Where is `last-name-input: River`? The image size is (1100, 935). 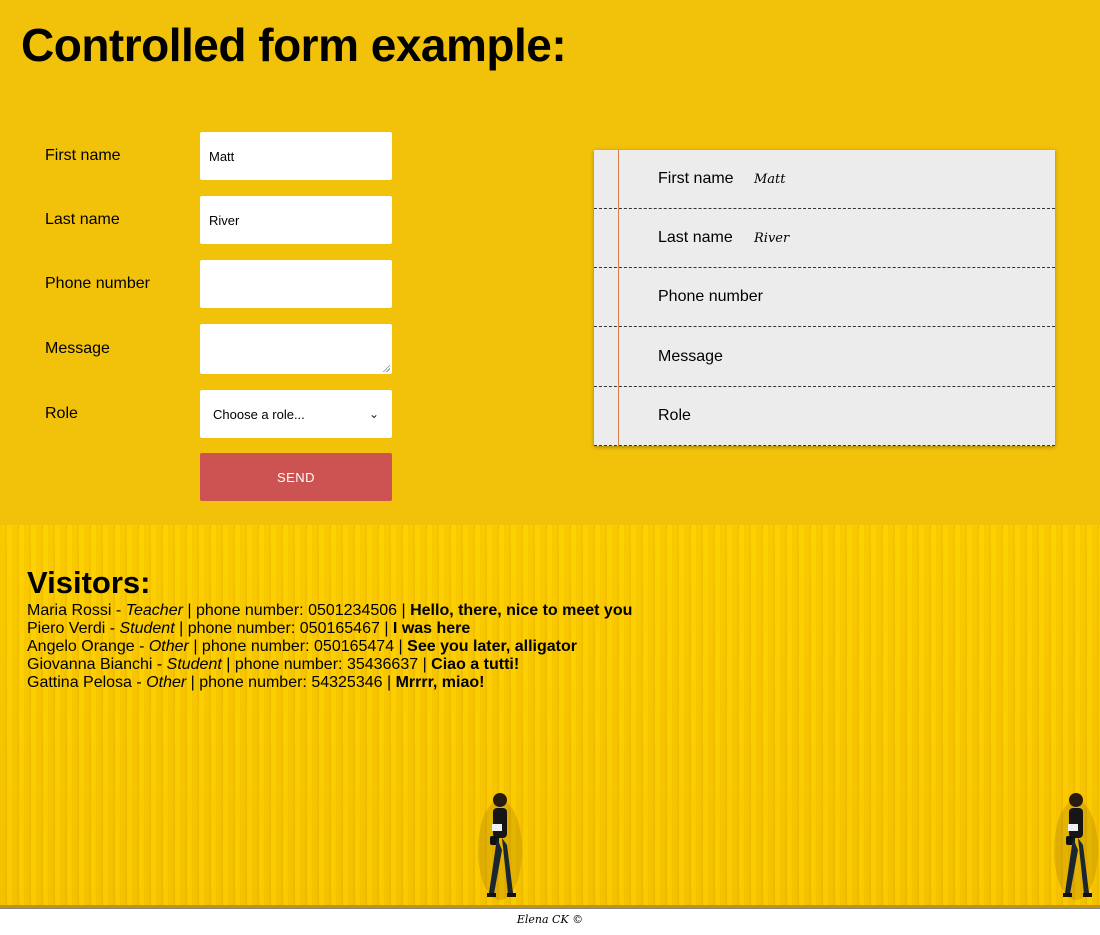
last-name-input: River is located at coordinates (296, 220).